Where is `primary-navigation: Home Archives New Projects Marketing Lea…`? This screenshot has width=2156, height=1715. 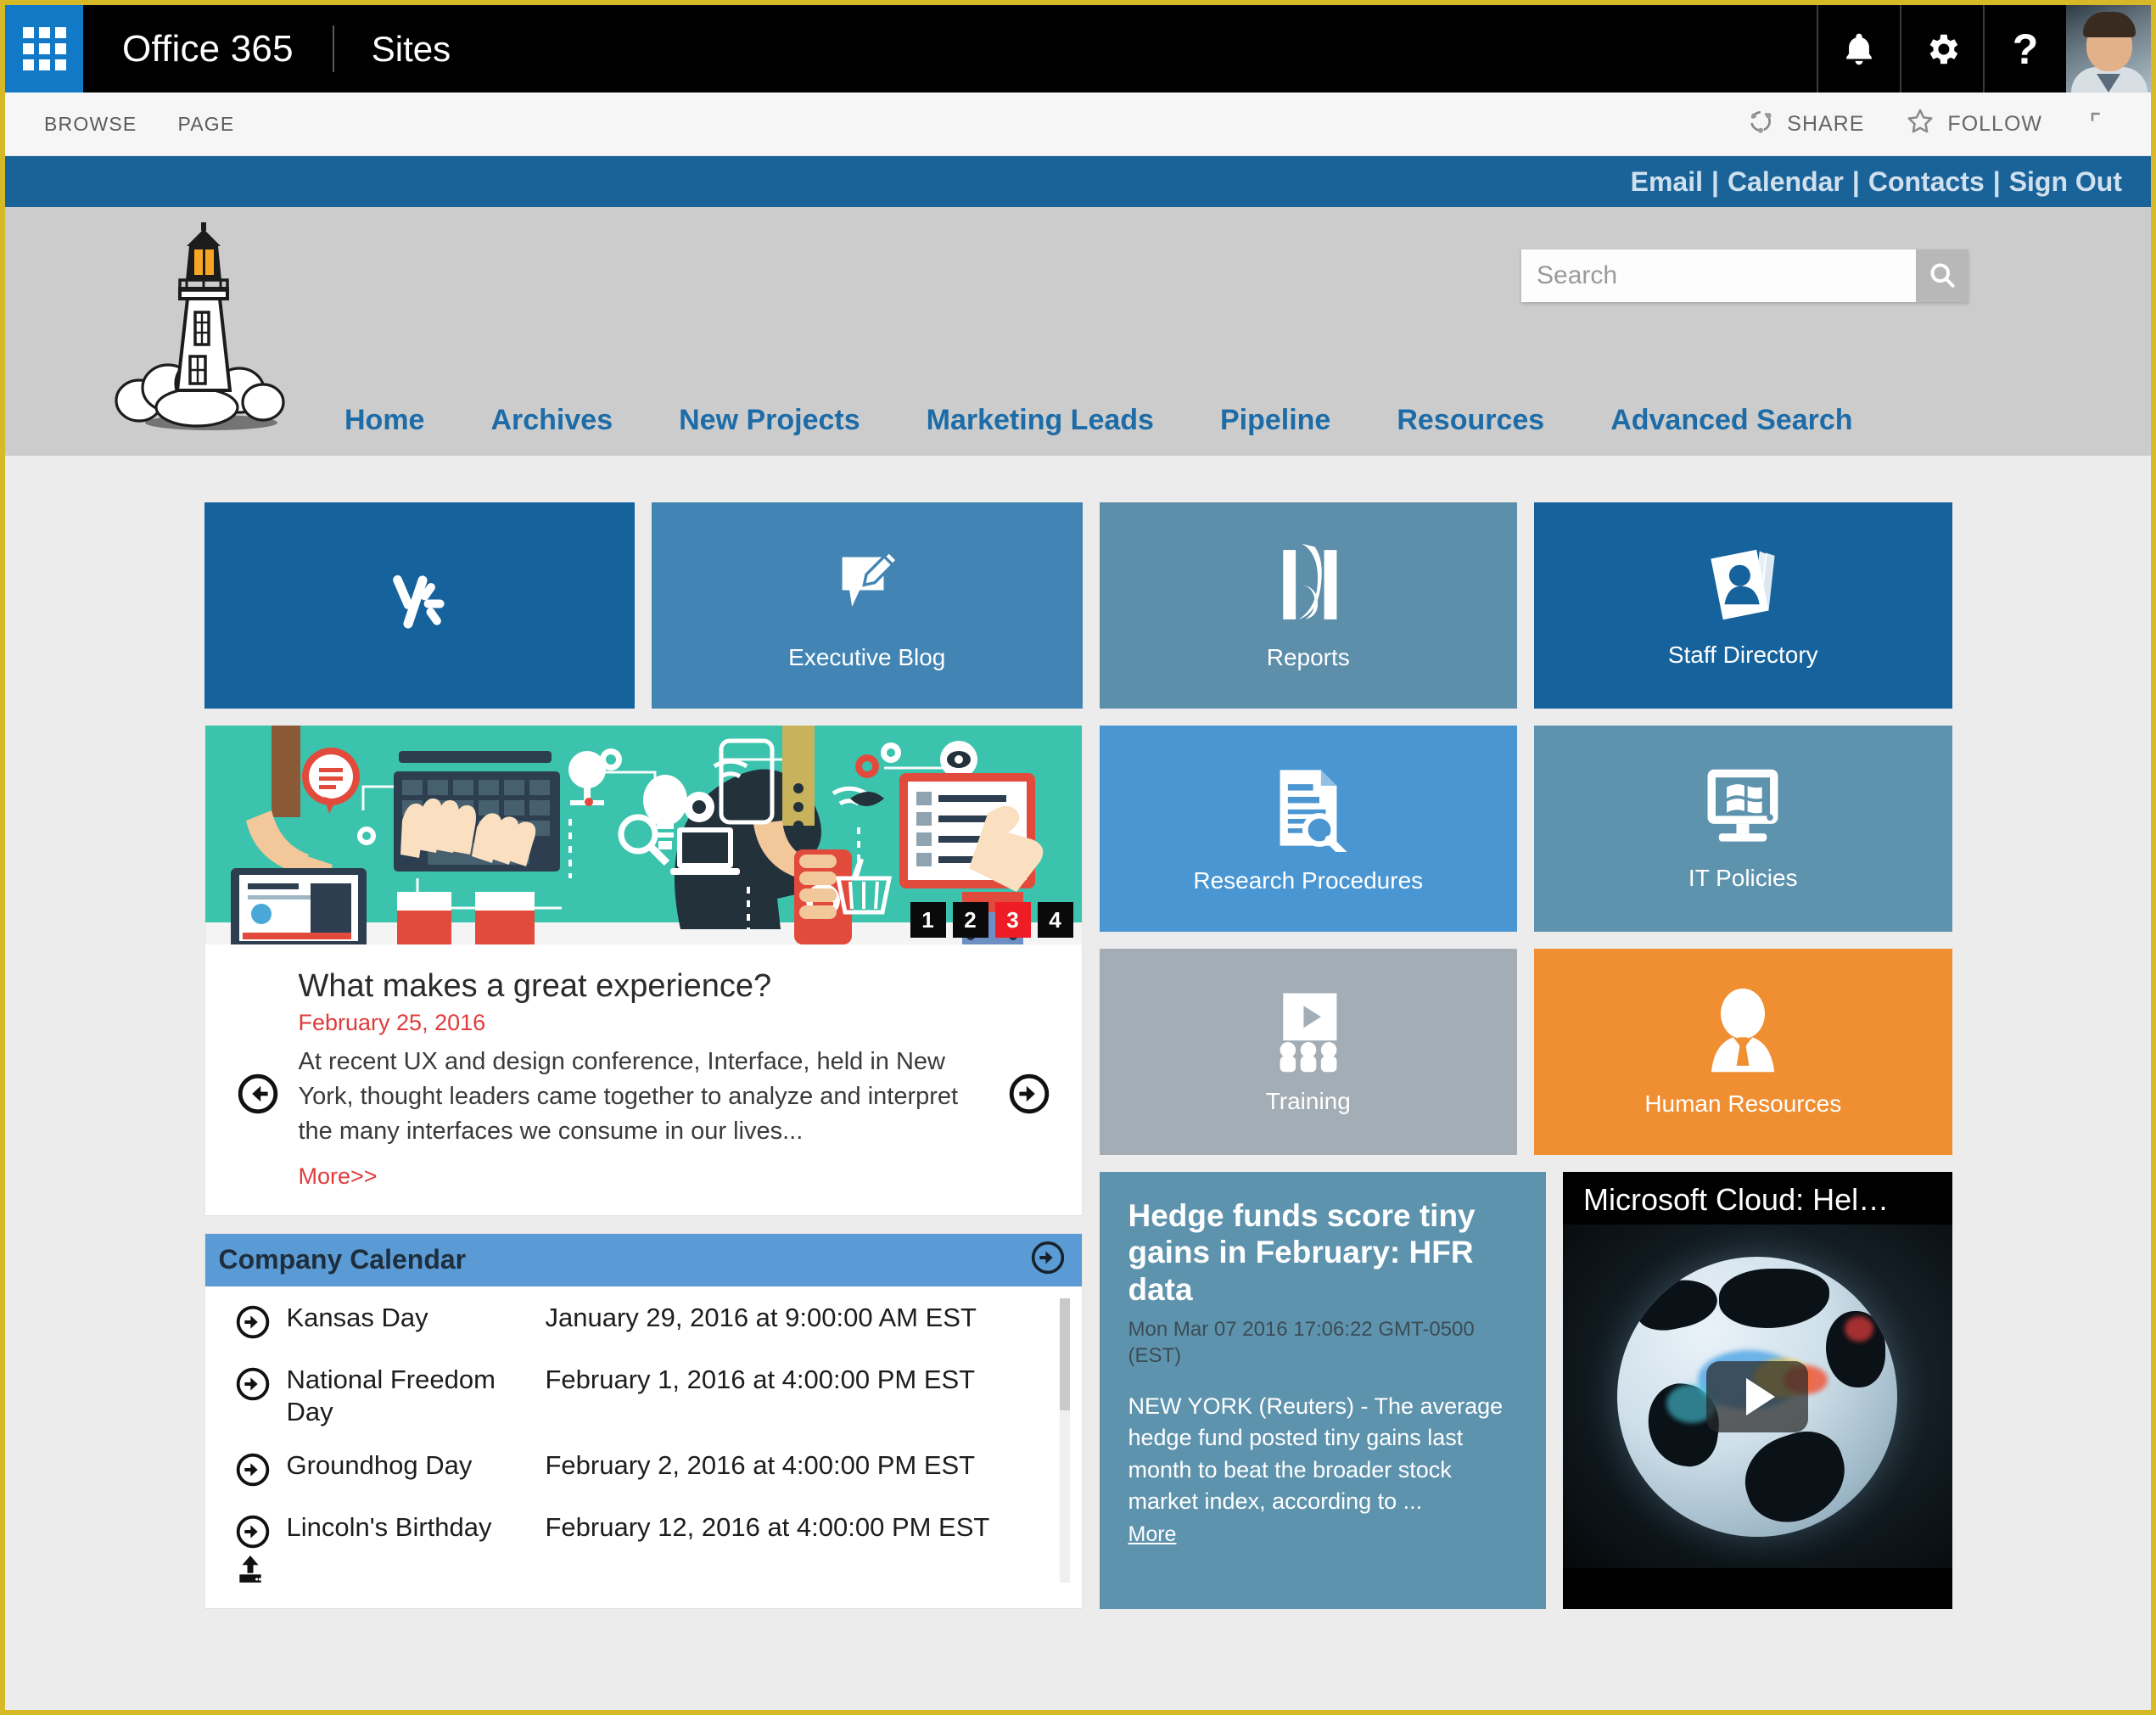 primary-navigation: Home Archives New Projects Marketing Lea… is located at coordinates (1078, 420).